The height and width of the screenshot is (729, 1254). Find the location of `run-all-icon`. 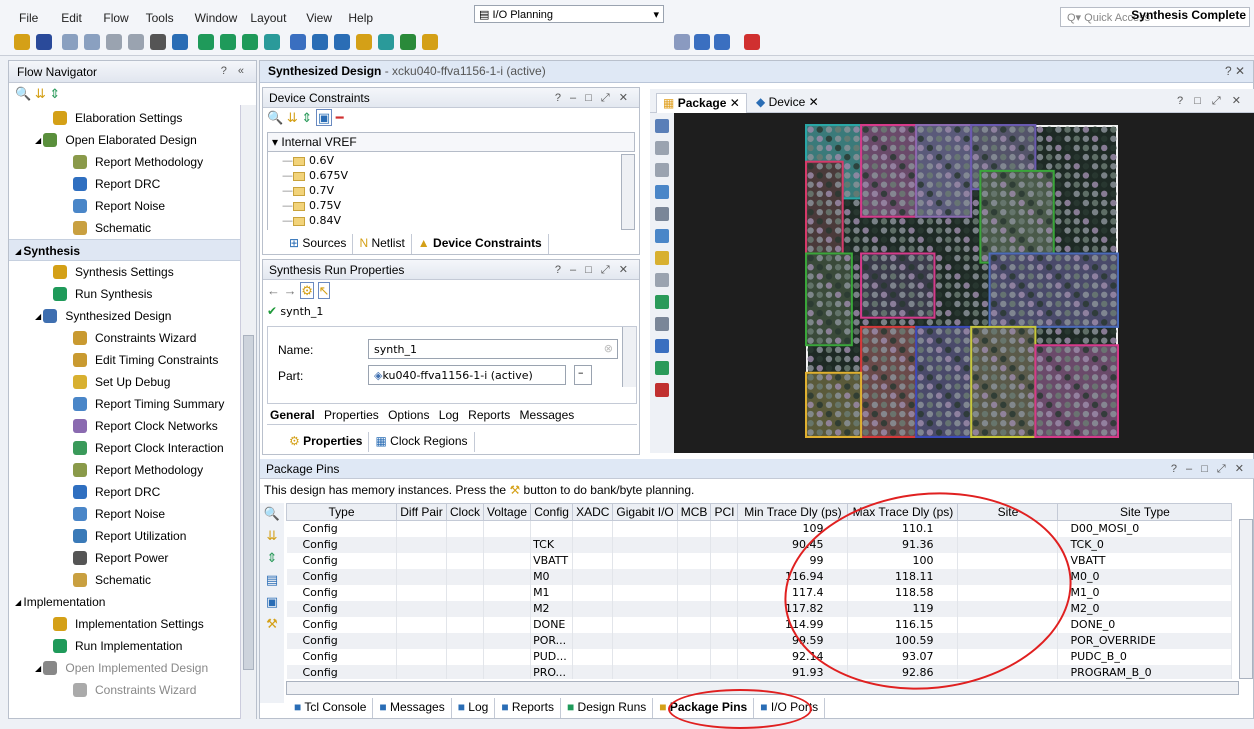

run-all-icon is located at coordinates (228, 42).